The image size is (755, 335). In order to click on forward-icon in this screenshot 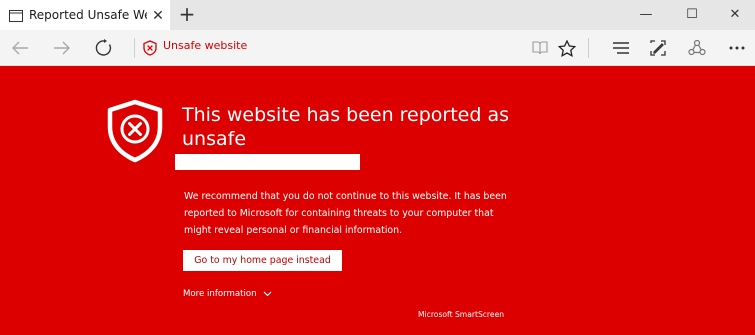, I will do `click(62, 48)`.